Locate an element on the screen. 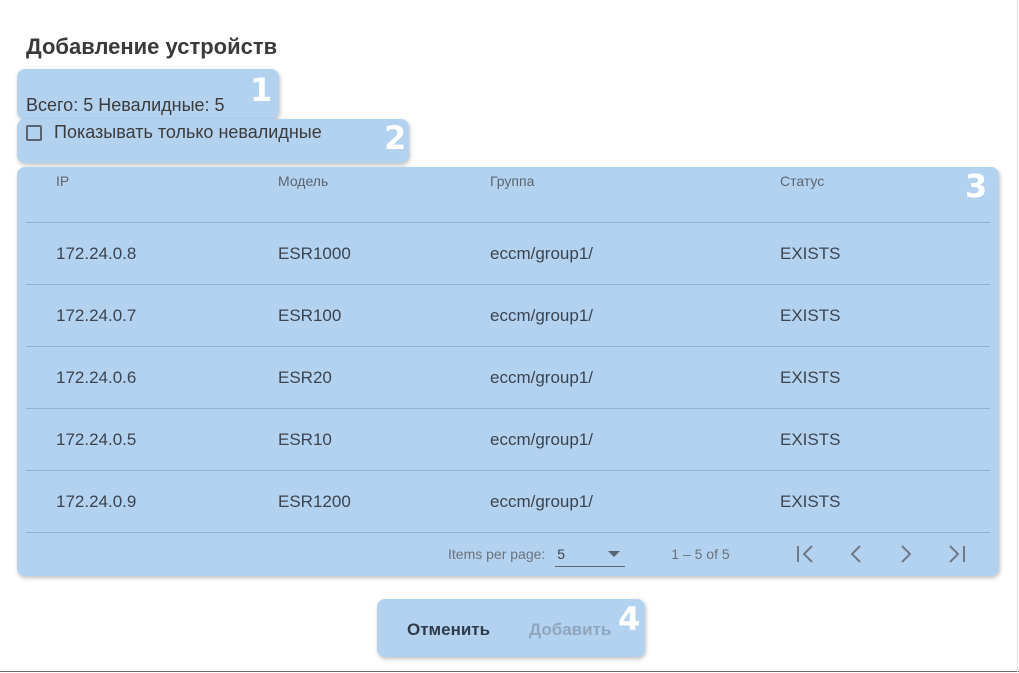 The image size is (1019, 673). column-header-ip: IP is located at coordinates (151, 195).